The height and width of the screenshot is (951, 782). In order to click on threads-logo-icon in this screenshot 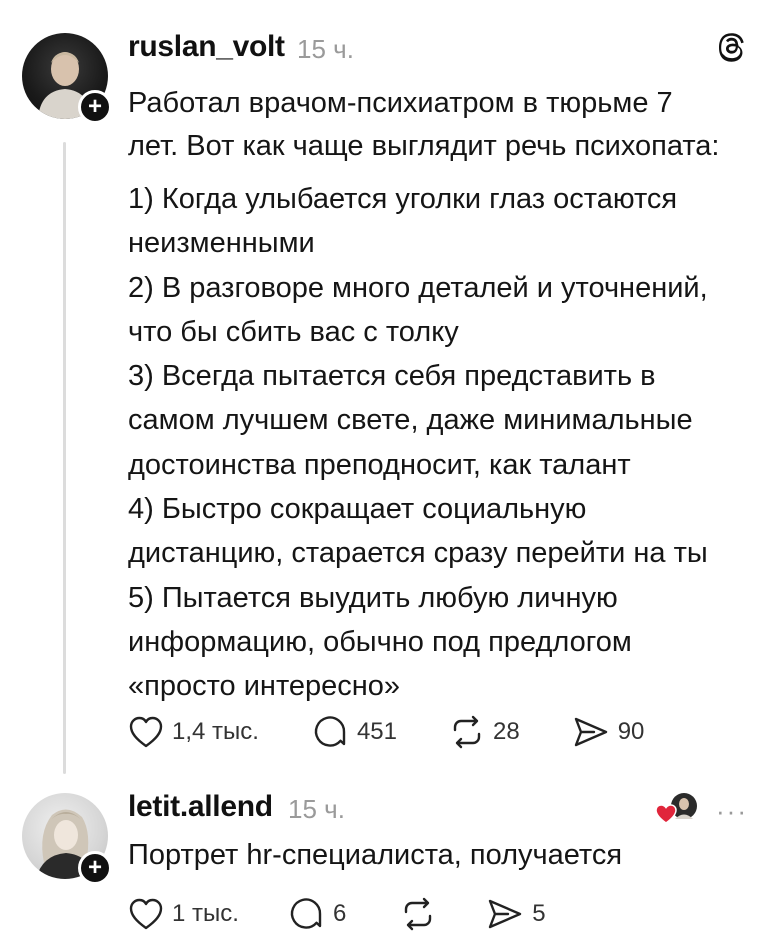, I will do `click(732, 46)`.